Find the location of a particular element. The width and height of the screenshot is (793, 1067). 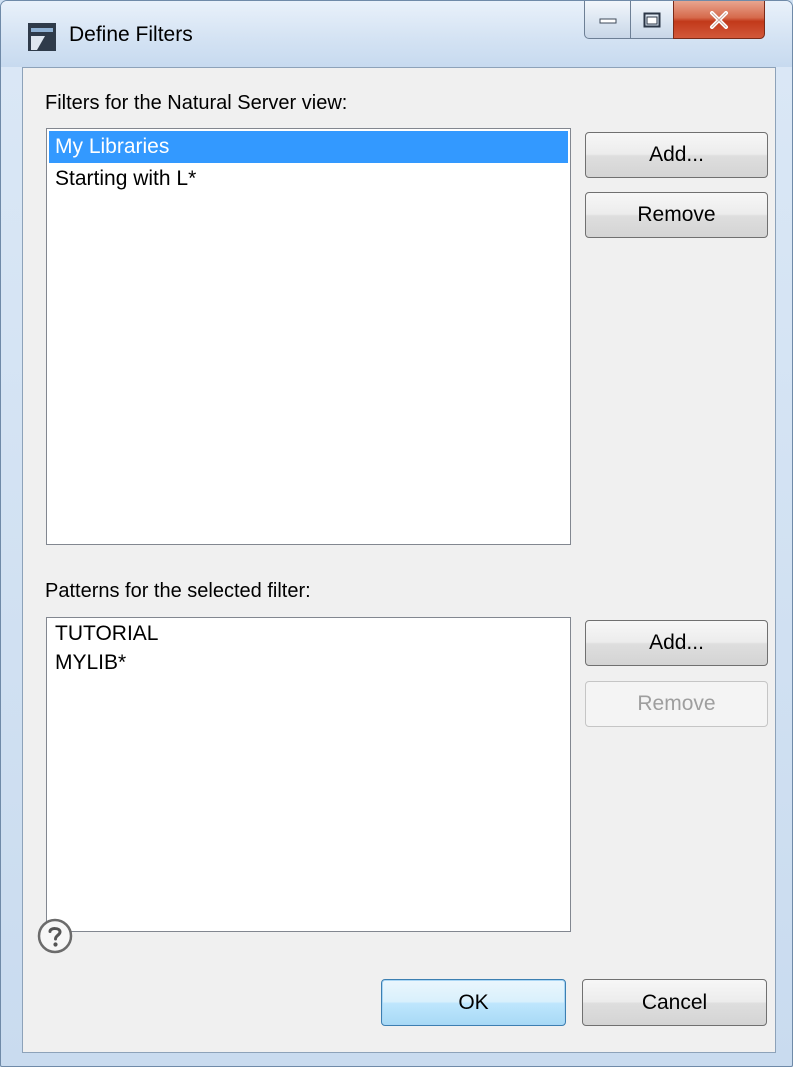

filters-remove-button: Remove is located at coordinates (676, 215).